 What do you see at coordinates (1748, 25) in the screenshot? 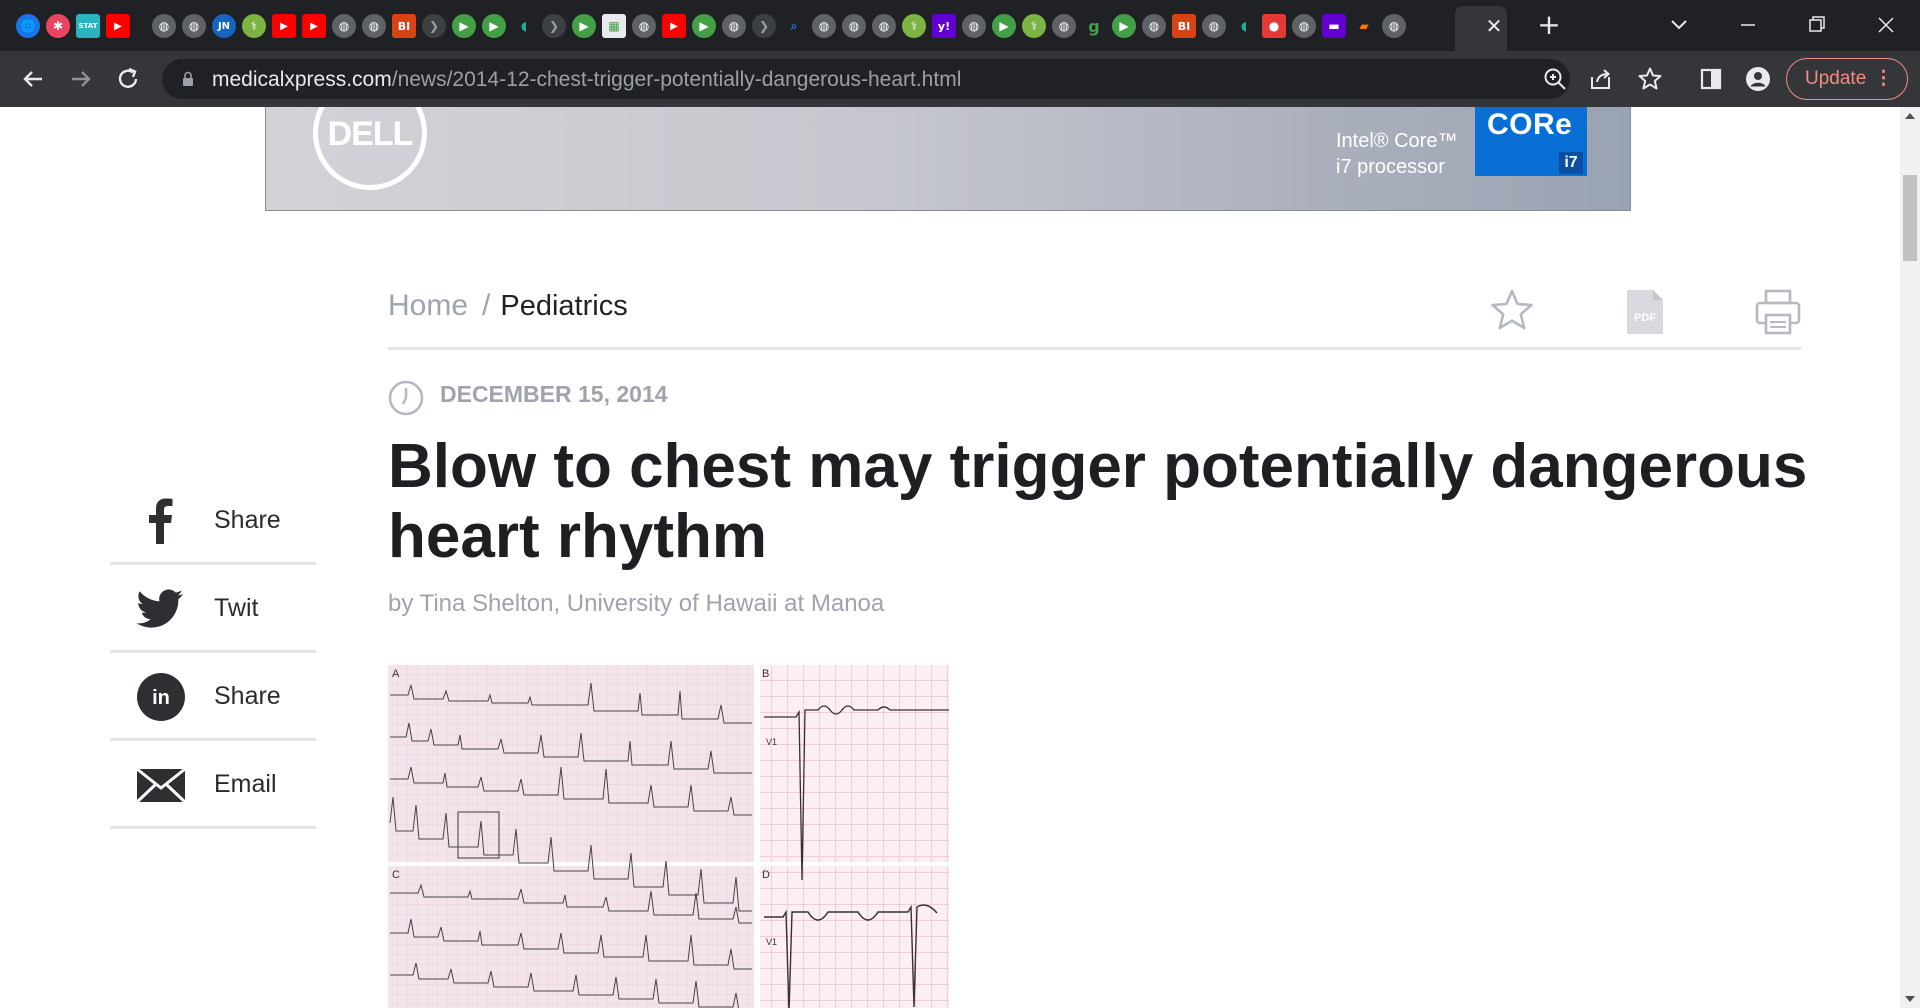
I see `minimize-icon` at bounding box center [1748, 25].